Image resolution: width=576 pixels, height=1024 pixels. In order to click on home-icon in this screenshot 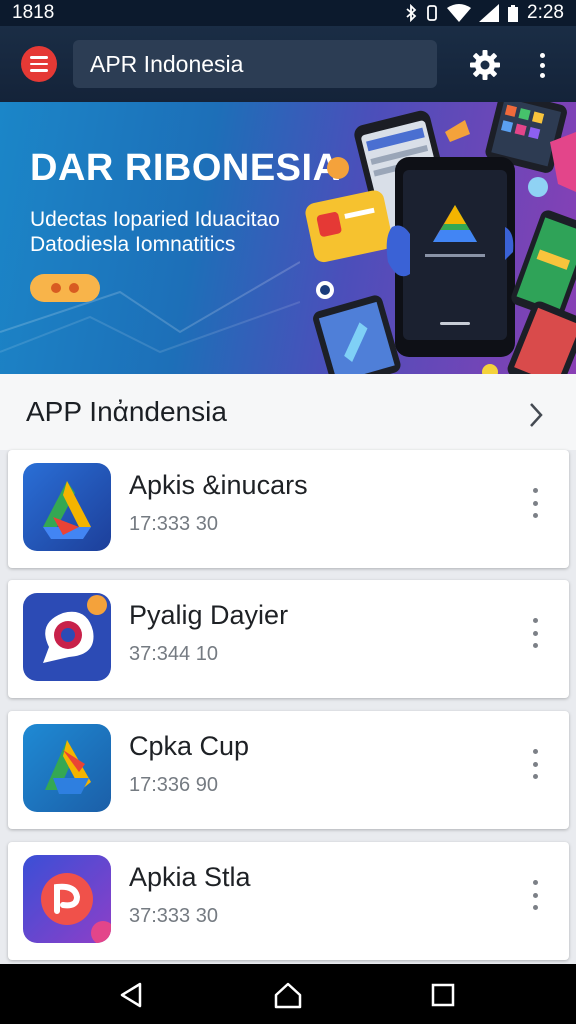, I will do `click(288, 995)`.